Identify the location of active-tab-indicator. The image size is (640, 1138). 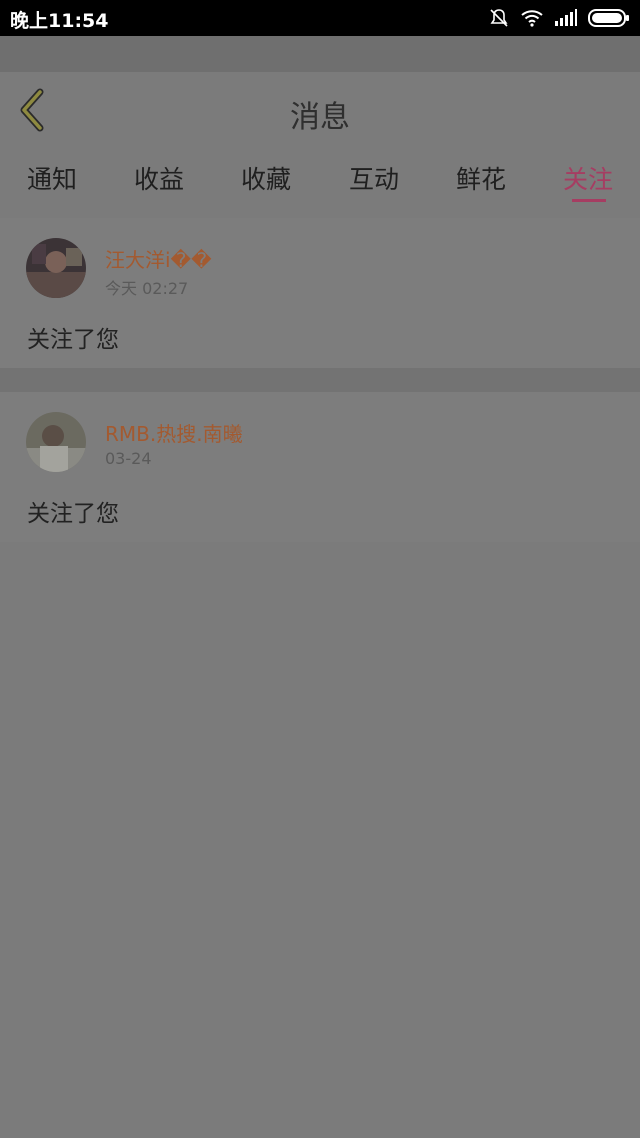
(589, 200).